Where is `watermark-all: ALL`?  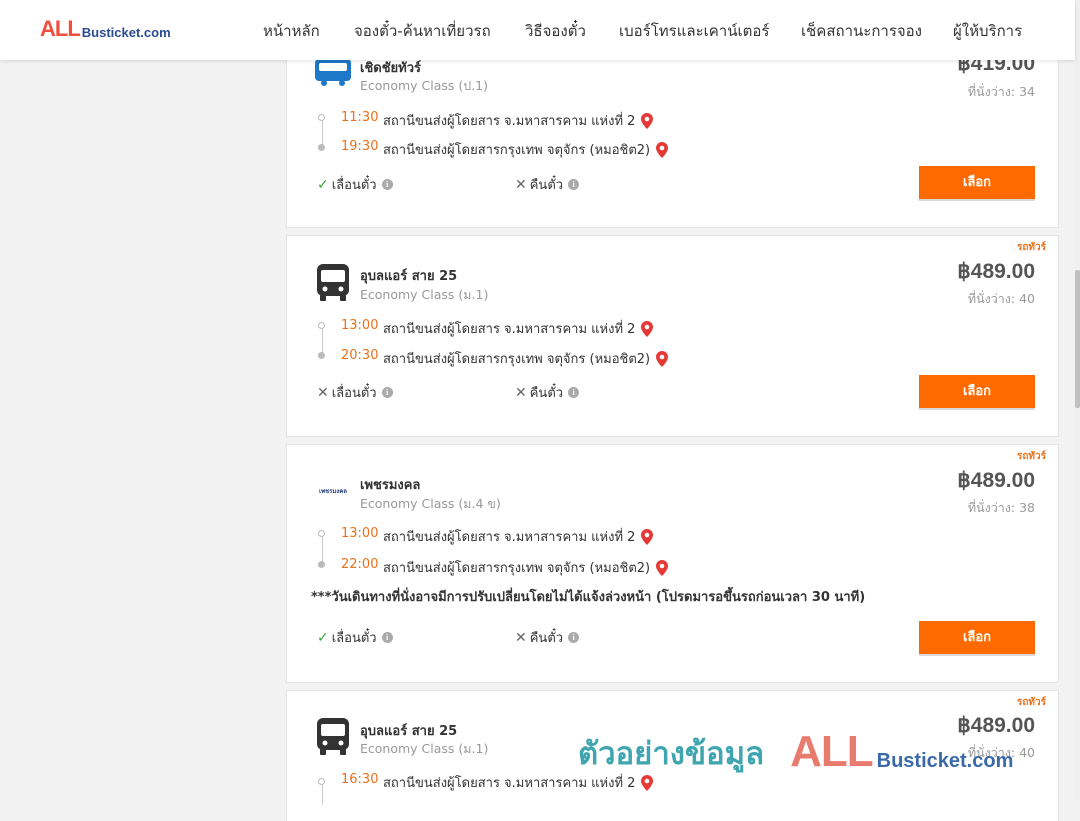 watermark-all: ALL is located at coordinates (832, 751).